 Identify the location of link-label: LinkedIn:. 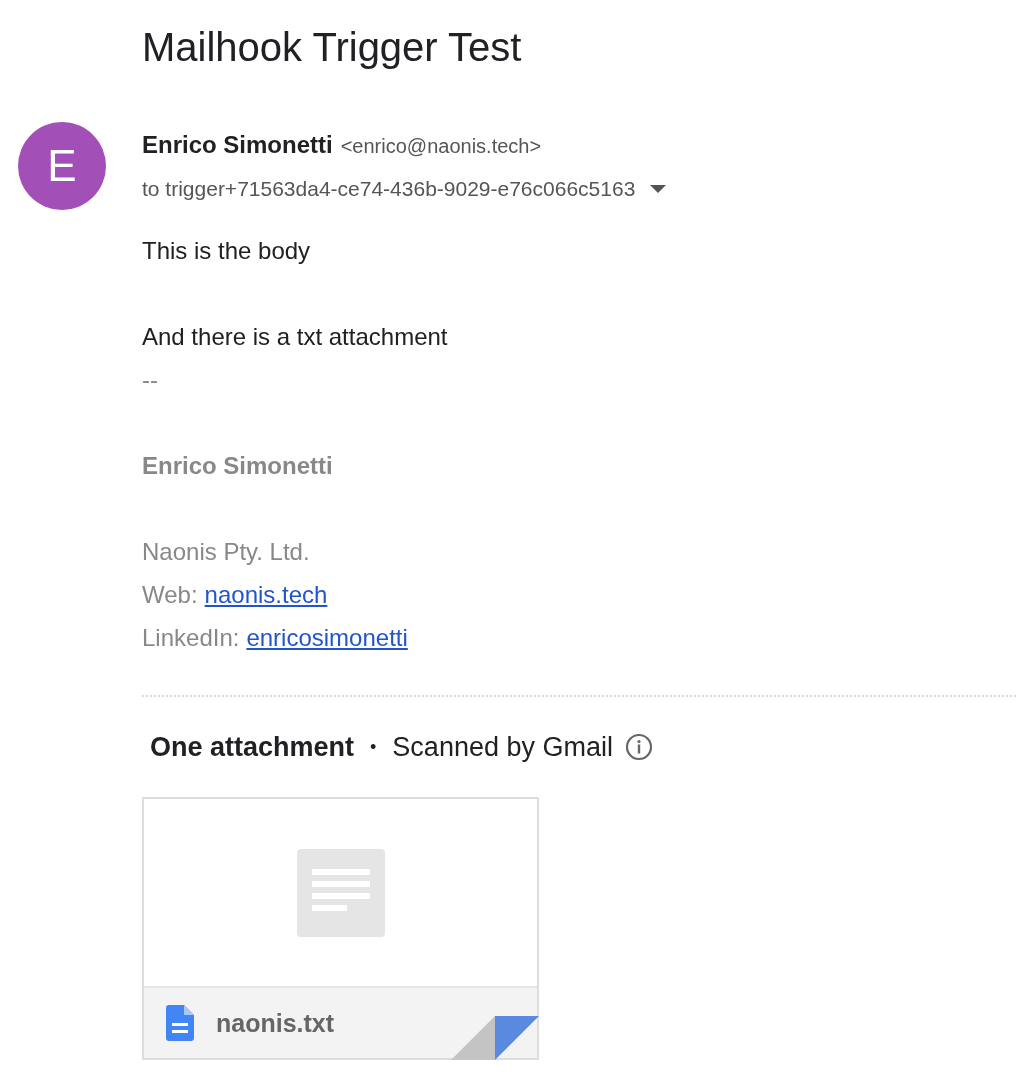
(191, 637).